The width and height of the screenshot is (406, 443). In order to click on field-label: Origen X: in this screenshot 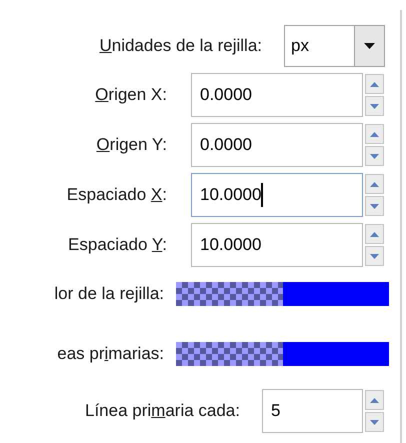, I will do `click(131, 95)`.